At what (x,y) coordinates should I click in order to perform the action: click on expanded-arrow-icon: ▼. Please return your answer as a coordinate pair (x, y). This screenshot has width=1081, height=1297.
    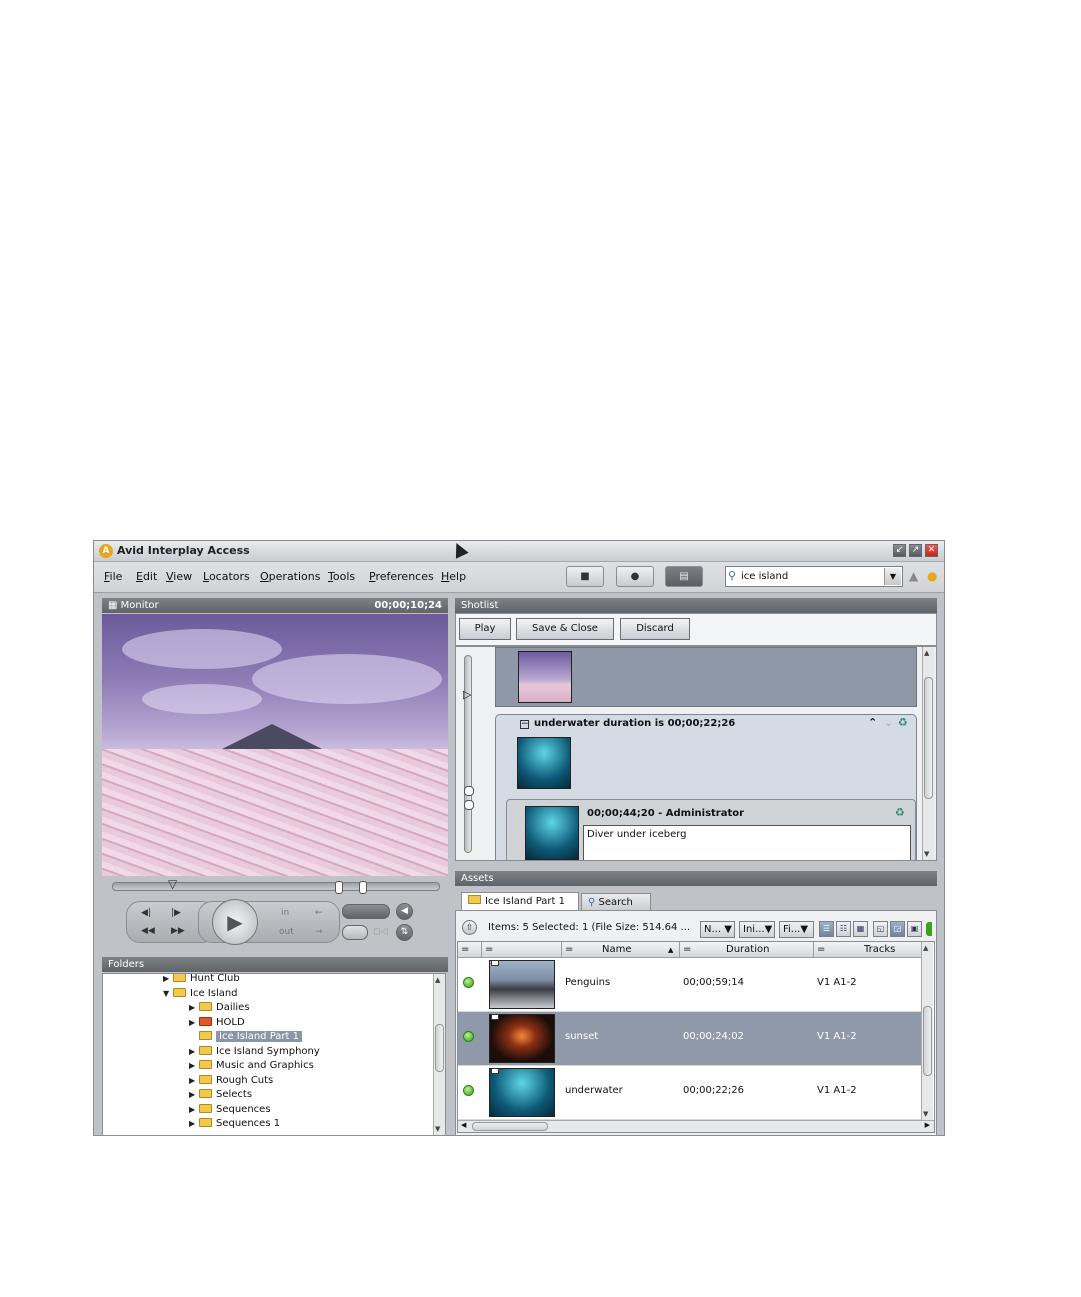
    Looking at the image, I should click on (168, 994).